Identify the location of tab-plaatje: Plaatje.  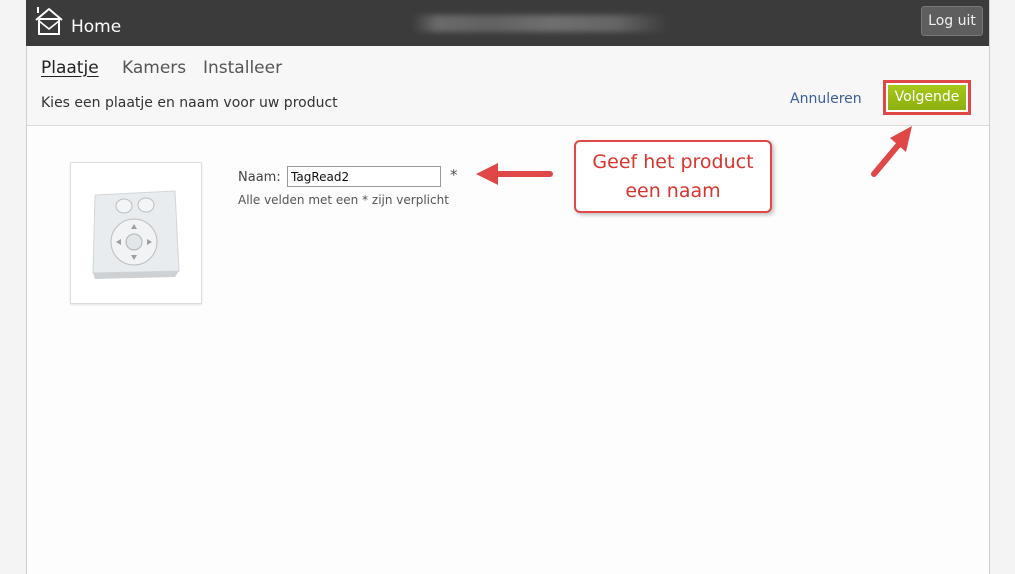
(70, 68).